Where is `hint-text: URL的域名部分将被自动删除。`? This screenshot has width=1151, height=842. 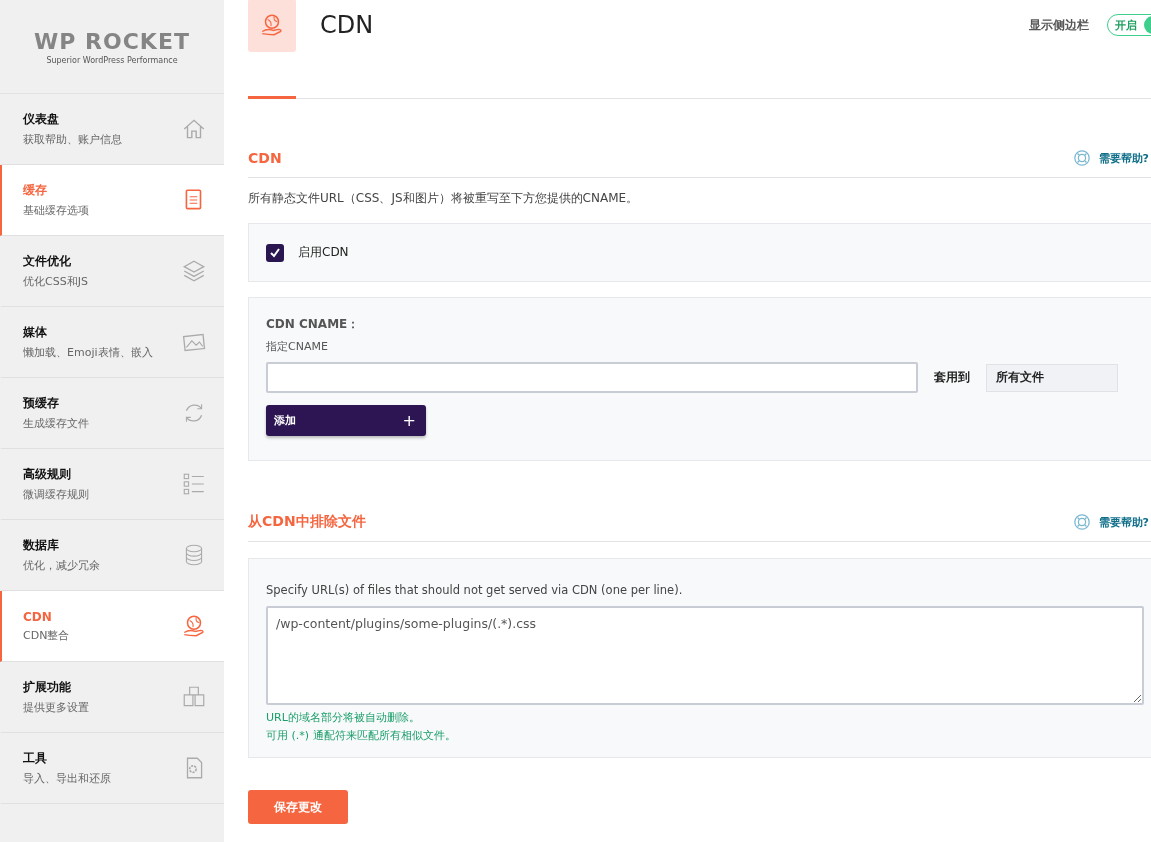 hint-text: URL的域名部分将被自动删除。 is located at coordinates (343, 717).